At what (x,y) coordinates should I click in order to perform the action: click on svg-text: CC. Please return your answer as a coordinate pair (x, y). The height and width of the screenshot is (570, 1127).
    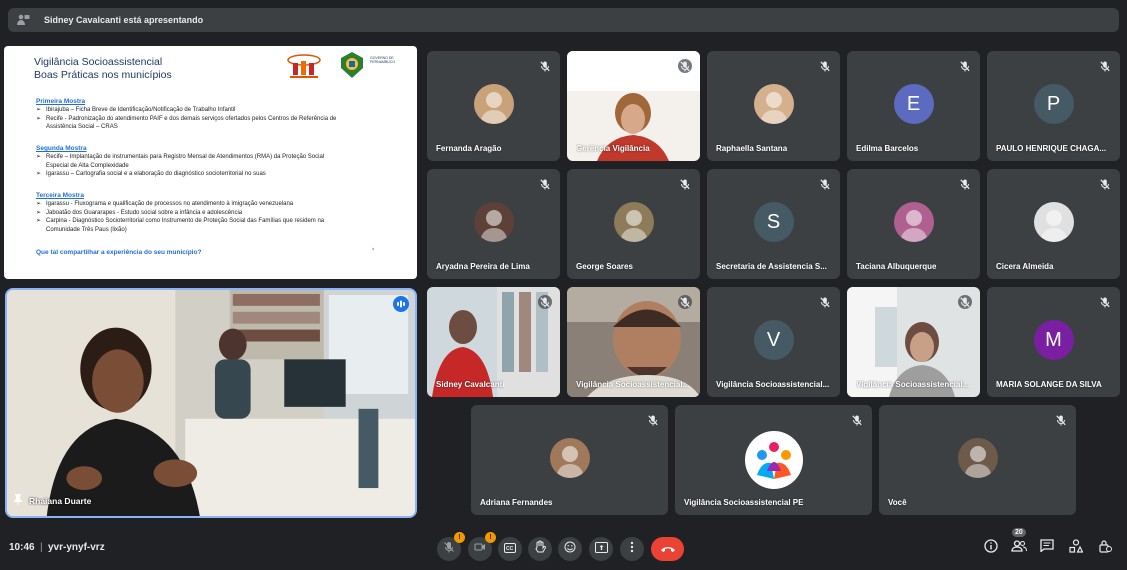
    Looking at the image, I should click on (510, 549).